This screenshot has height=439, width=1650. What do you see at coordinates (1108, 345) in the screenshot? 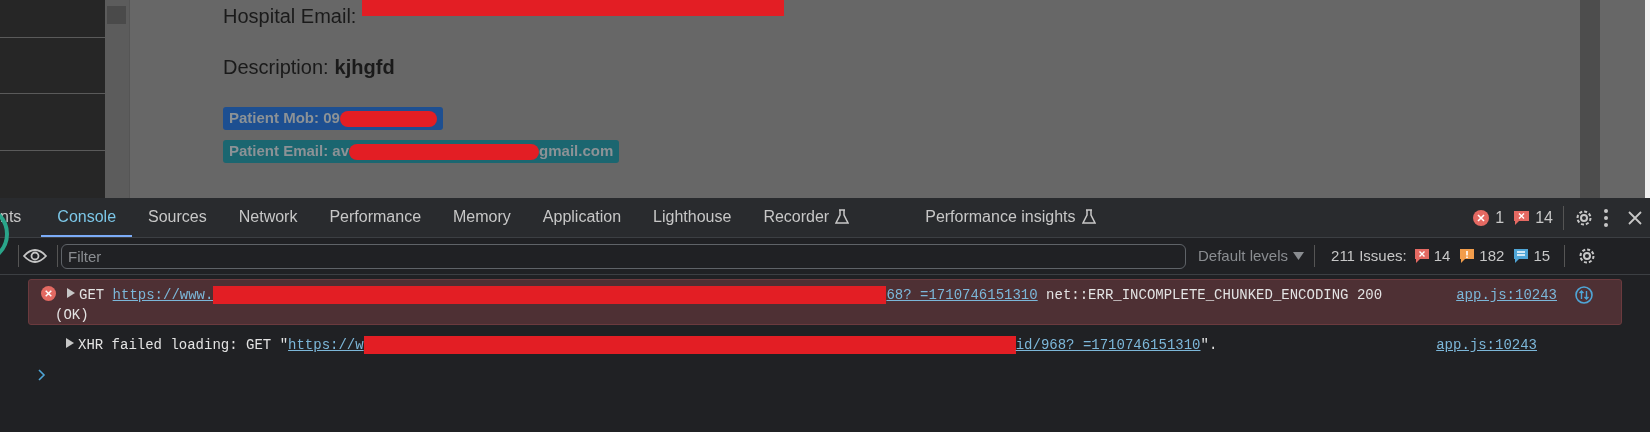
I see `url-link: id/968?_=1710746151310` at bounding box center [1108, 345].